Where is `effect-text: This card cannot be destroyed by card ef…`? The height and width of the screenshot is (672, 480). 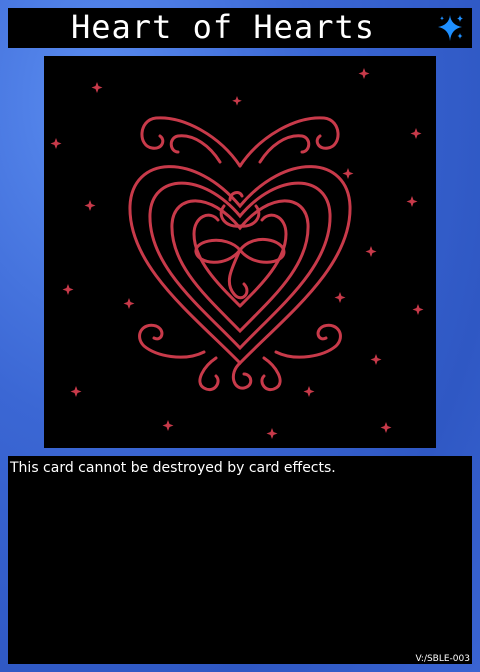 effect-text: This card cannot be destroyed by card ef… is located at coordinates (173, 468).